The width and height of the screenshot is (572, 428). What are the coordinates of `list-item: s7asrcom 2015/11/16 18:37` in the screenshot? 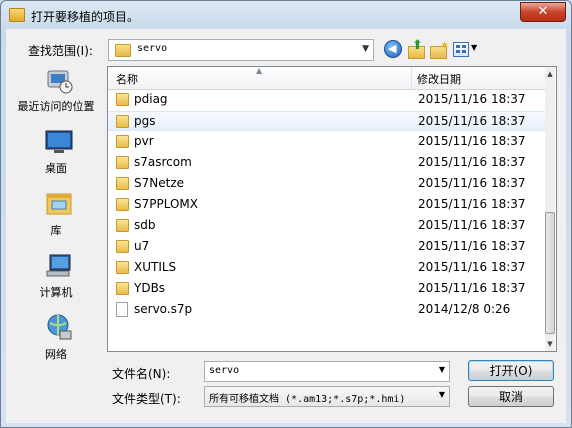 It's located at (326, 163).